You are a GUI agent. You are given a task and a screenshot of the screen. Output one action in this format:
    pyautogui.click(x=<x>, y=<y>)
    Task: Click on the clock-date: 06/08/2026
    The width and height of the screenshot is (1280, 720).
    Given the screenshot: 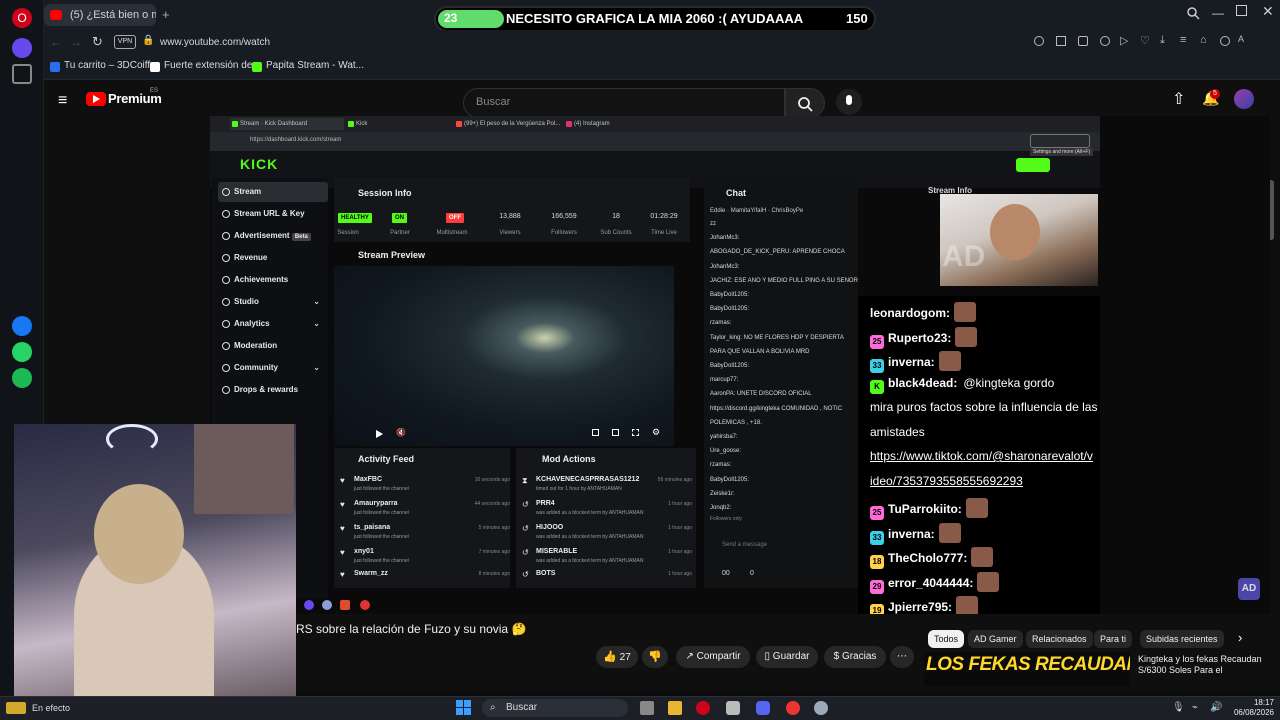 What is the action you would take?
    pyautogui.click(x=1251, y=712)
    